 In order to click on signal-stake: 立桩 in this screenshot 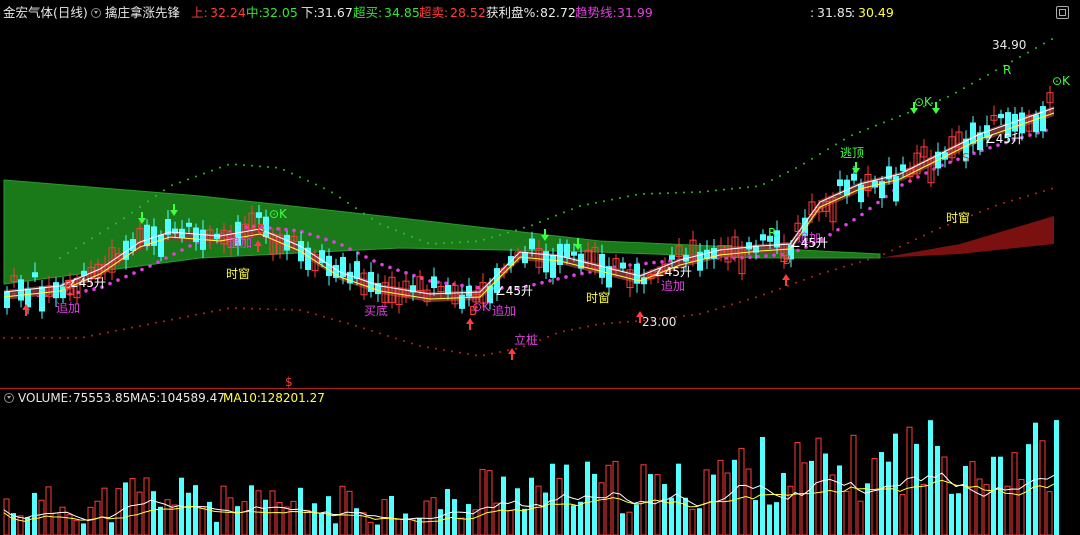, I will do `click(526, 340)`.